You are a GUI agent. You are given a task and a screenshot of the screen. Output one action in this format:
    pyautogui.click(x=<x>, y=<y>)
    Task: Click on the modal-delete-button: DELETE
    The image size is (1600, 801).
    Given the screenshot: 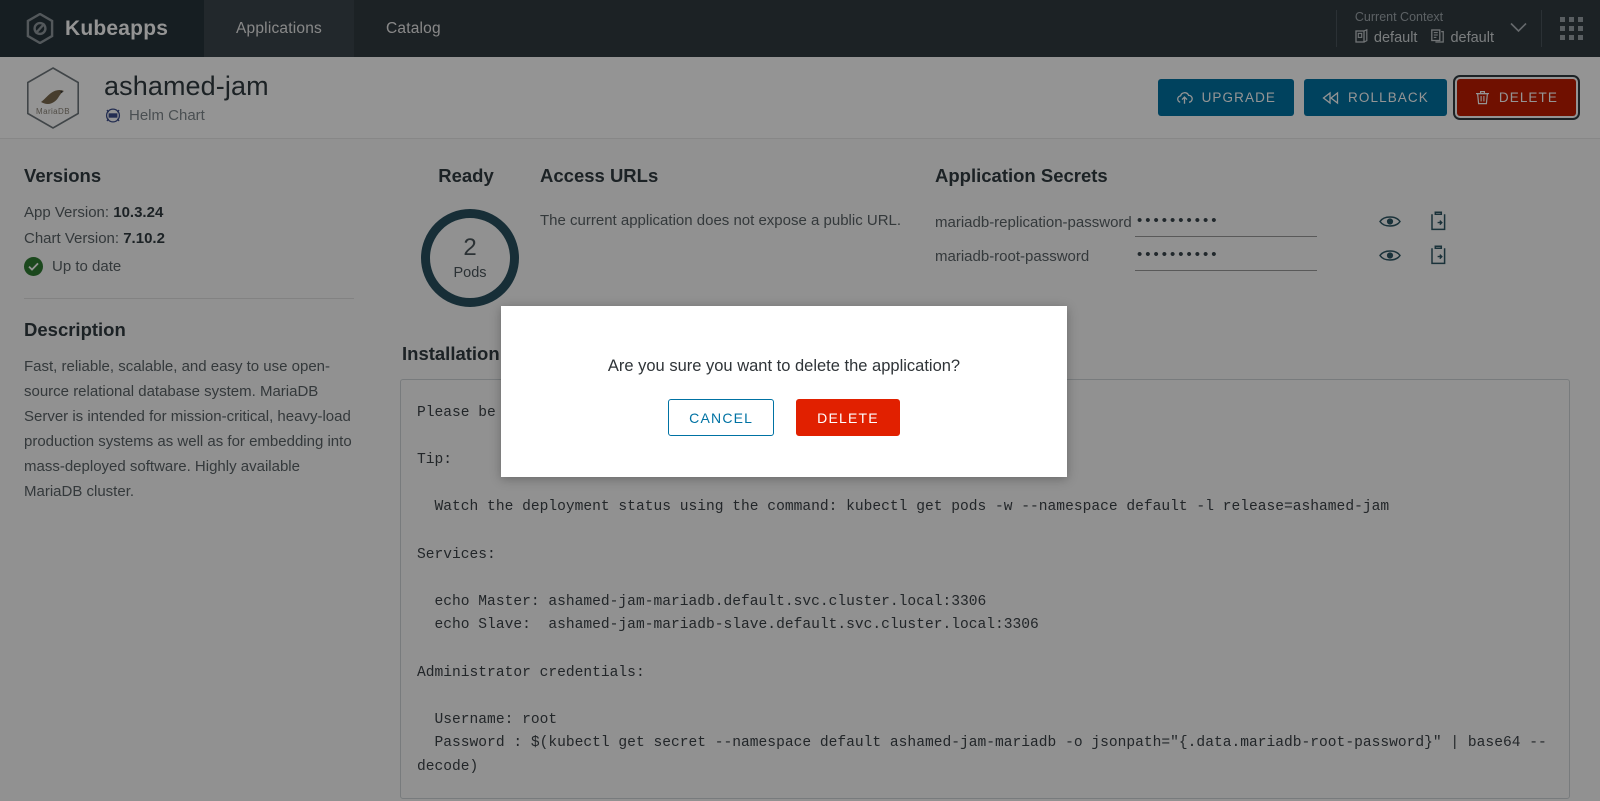 What is the action you would take?
    pyautogui.click(x=848, y=417)
    